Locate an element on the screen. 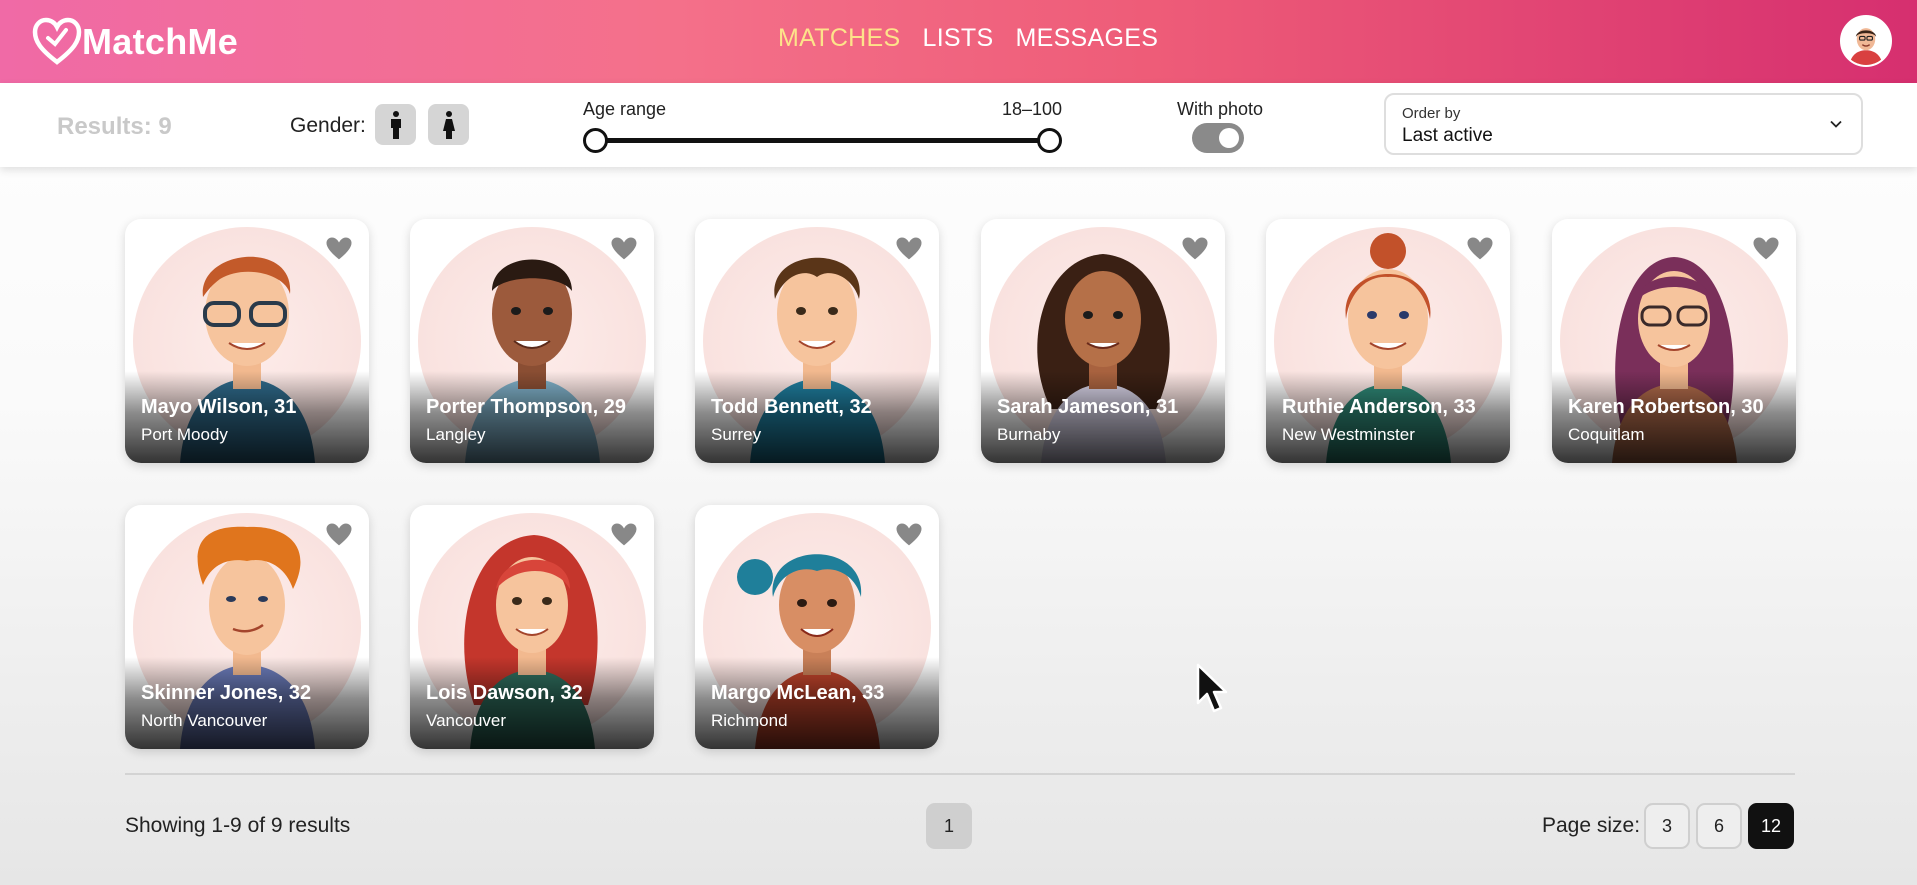 This screenshot has height=885, width=1917. with-photo-toggle is located at coordinates (1218, 138).